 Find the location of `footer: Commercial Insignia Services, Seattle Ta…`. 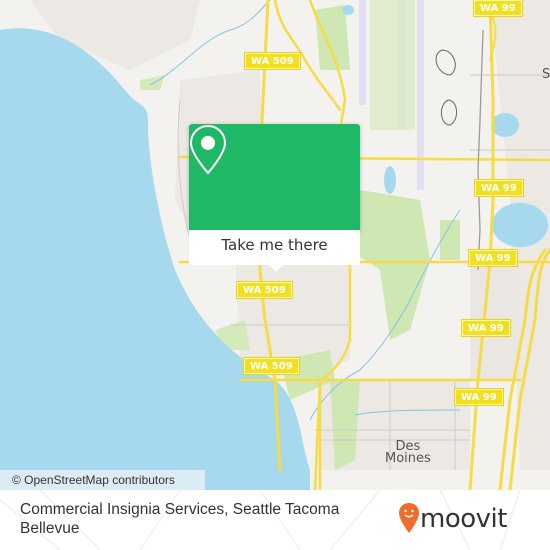

footer: Commercial Insignia Services, Seattle Ta… is located at coordinates (275, 520).